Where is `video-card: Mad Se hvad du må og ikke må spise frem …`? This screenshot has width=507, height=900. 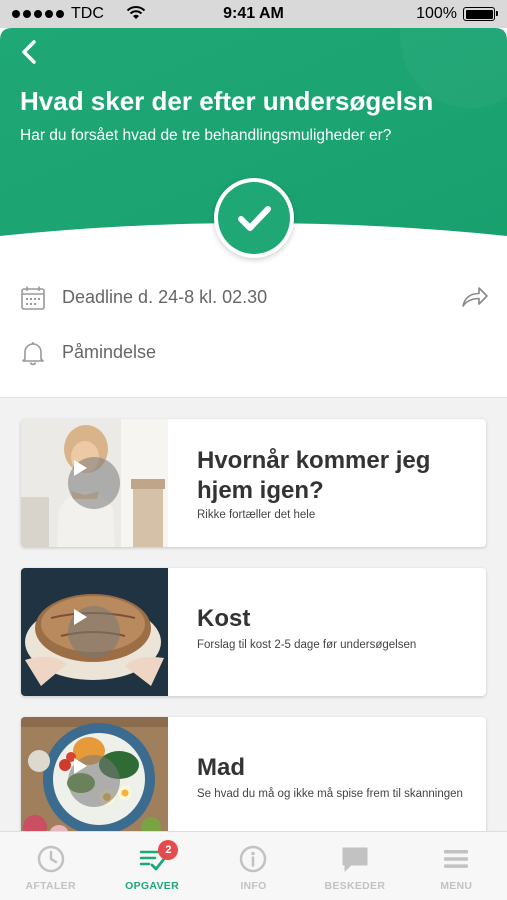
video-card: Mad Se hvad du må og ikke må spise frem … is located at coordinates (253, 774).